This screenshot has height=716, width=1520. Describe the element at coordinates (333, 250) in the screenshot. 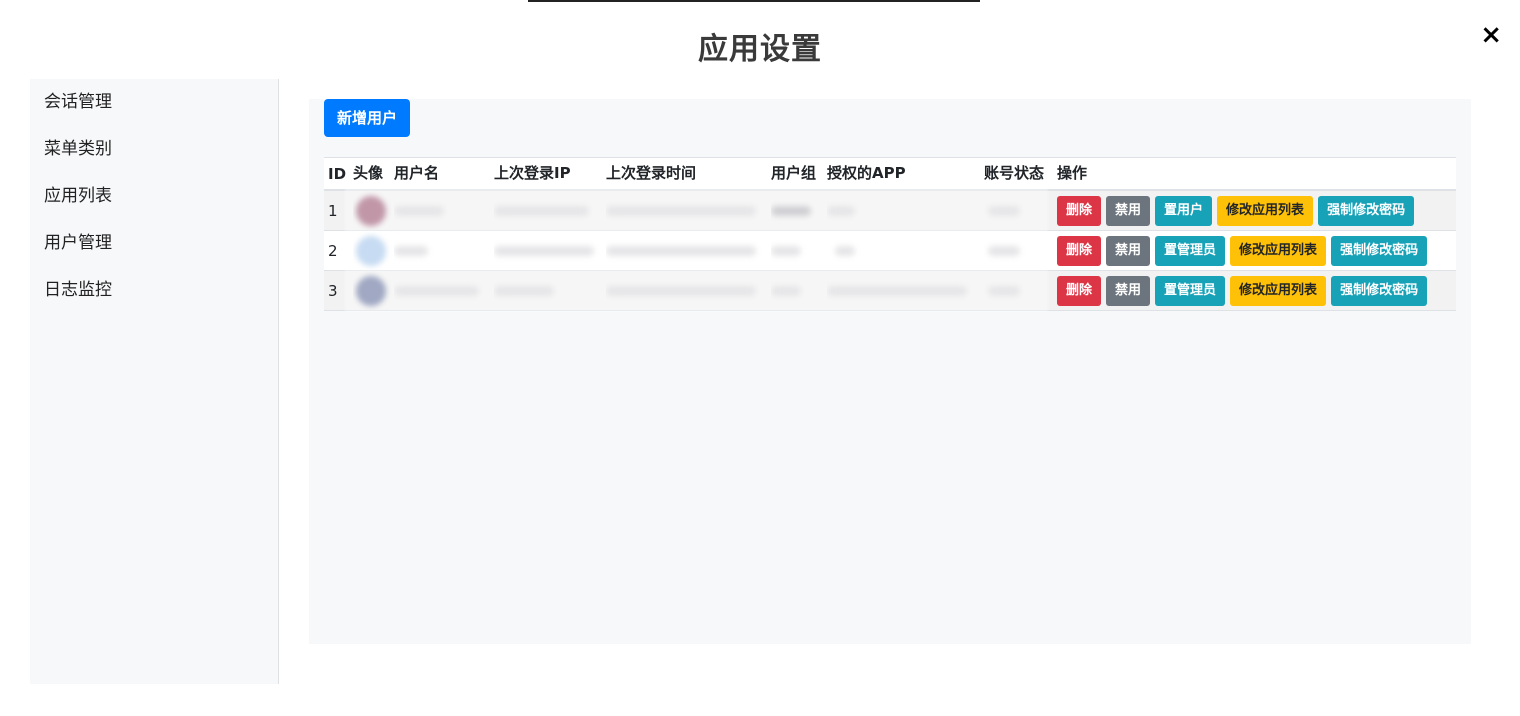

I see `row-id: 2` at that location.